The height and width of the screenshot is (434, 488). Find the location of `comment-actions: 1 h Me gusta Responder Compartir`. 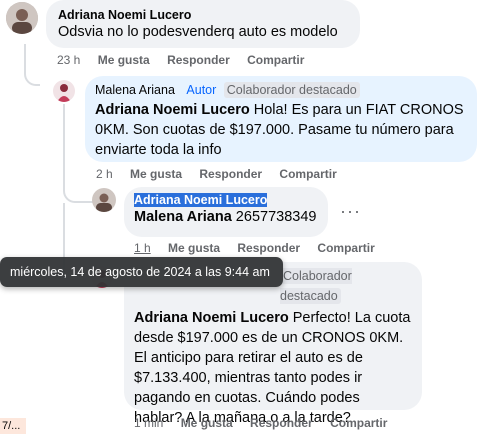

comment-actions: 1 h Me gusta Responder Compartir is located at coordinates (261, 248).